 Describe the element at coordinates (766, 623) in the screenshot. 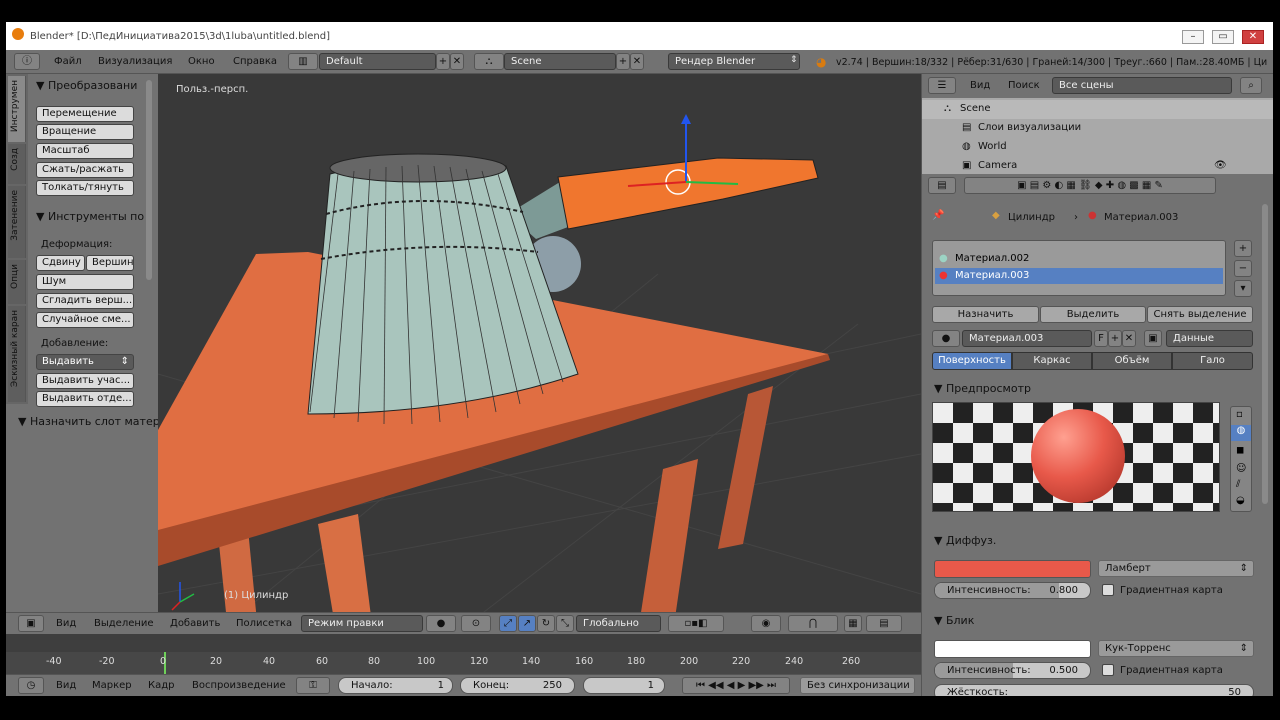

I see `proportional-edit-button: ◉` at that location.